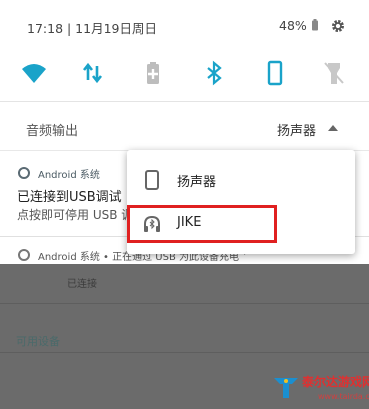  Describe the element at coordinates (296, 129) in the screenshot. I see `audio-output-value: 扬声器` at that location.